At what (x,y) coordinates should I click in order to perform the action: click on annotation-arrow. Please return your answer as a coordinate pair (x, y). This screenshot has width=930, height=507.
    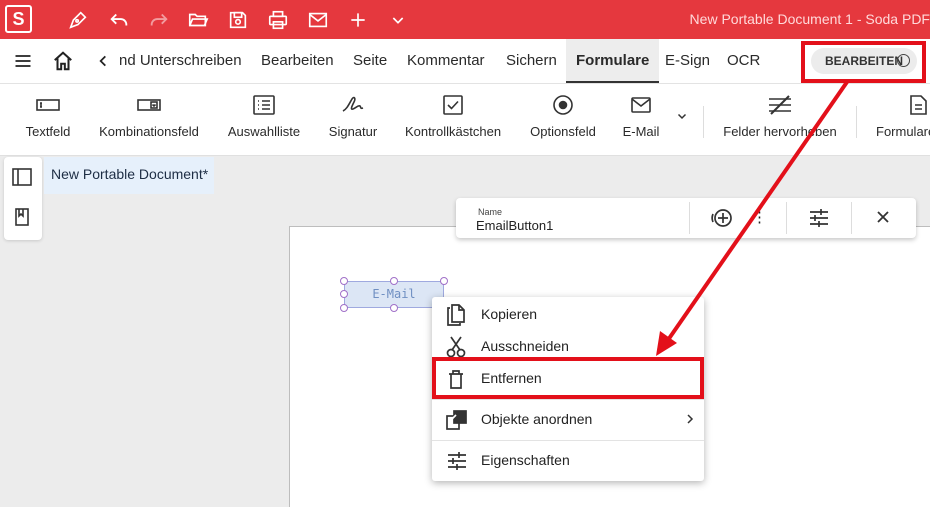
    Looking at the image, I should click on (752, 218).